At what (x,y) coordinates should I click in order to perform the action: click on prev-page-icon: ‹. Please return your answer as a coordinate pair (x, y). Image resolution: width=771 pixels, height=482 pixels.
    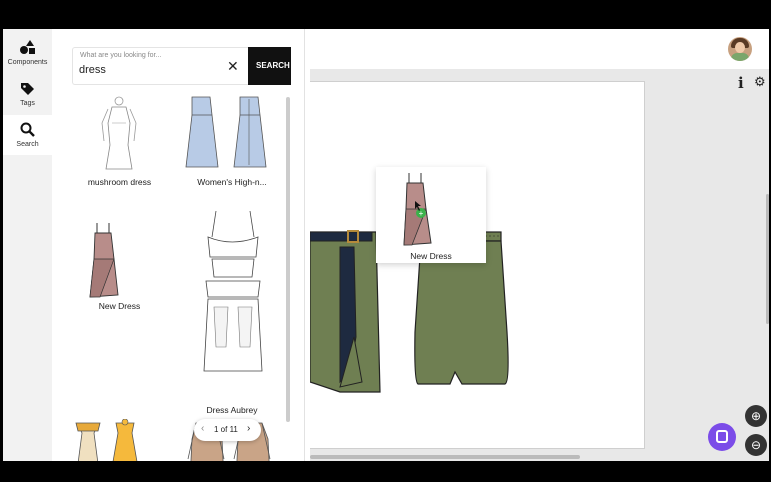
    Looking at the image, I should click on (202, 428).